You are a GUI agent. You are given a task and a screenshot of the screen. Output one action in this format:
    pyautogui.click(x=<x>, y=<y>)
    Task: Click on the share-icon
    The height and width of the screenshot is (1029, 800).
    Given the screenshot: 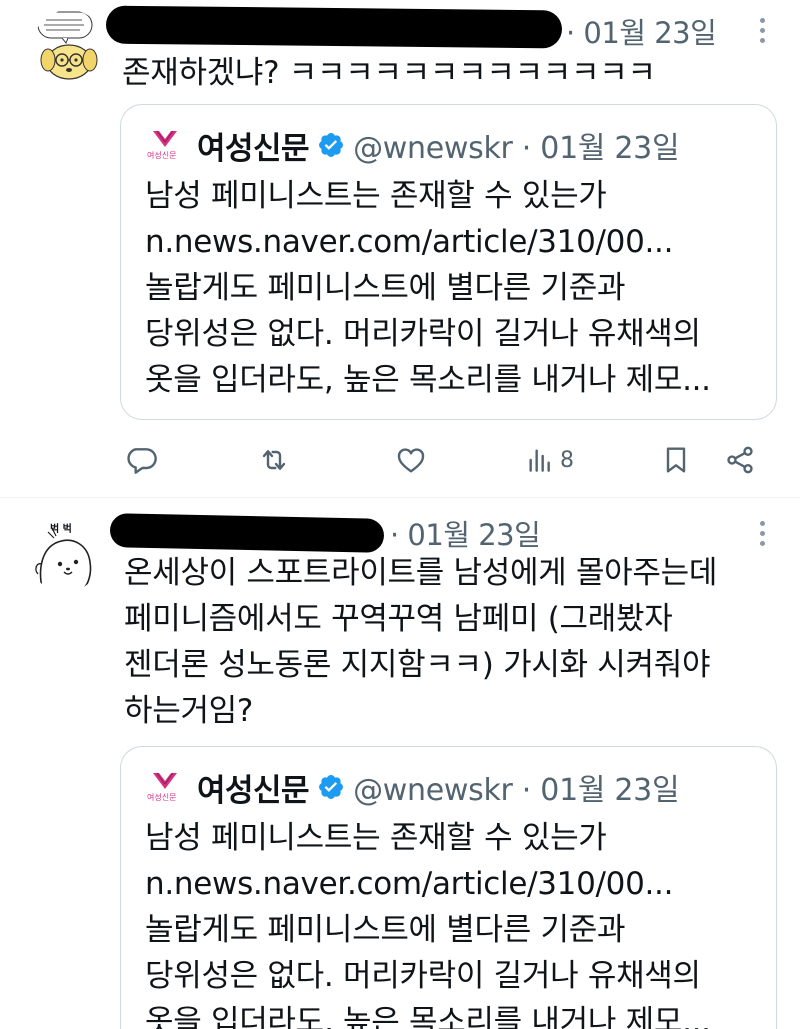 What is the action you would take?
    pyautogui.click(x=740, y=460)
    